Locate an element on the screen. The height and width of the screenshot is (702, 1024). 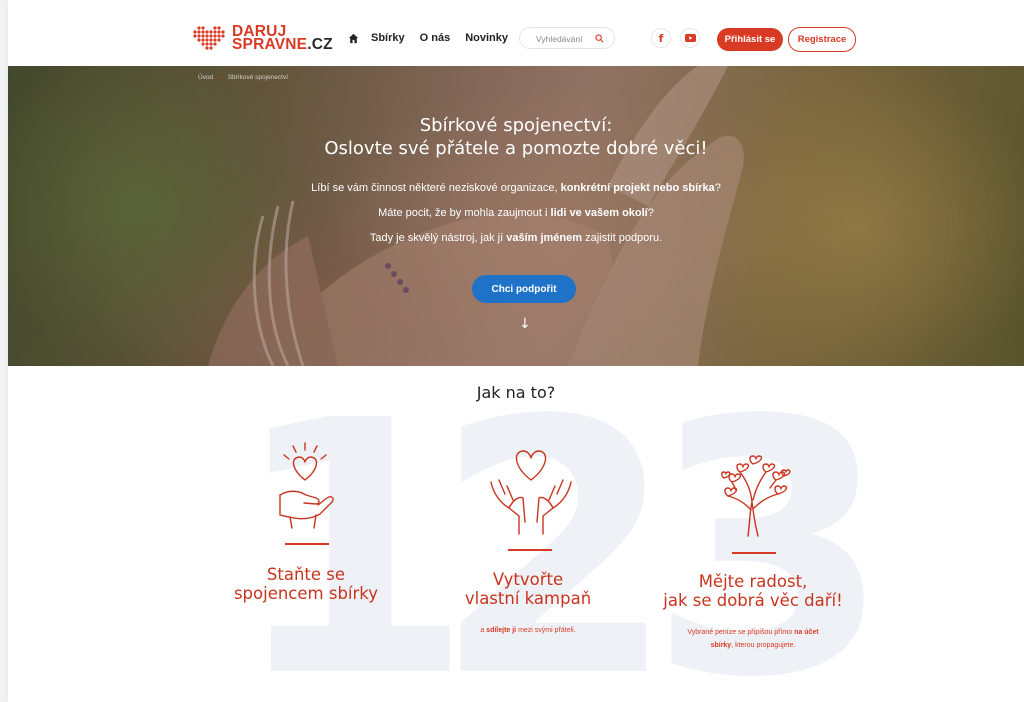
step-3-desc-line2-bold: sbírky is located at coordinates (721, 645).